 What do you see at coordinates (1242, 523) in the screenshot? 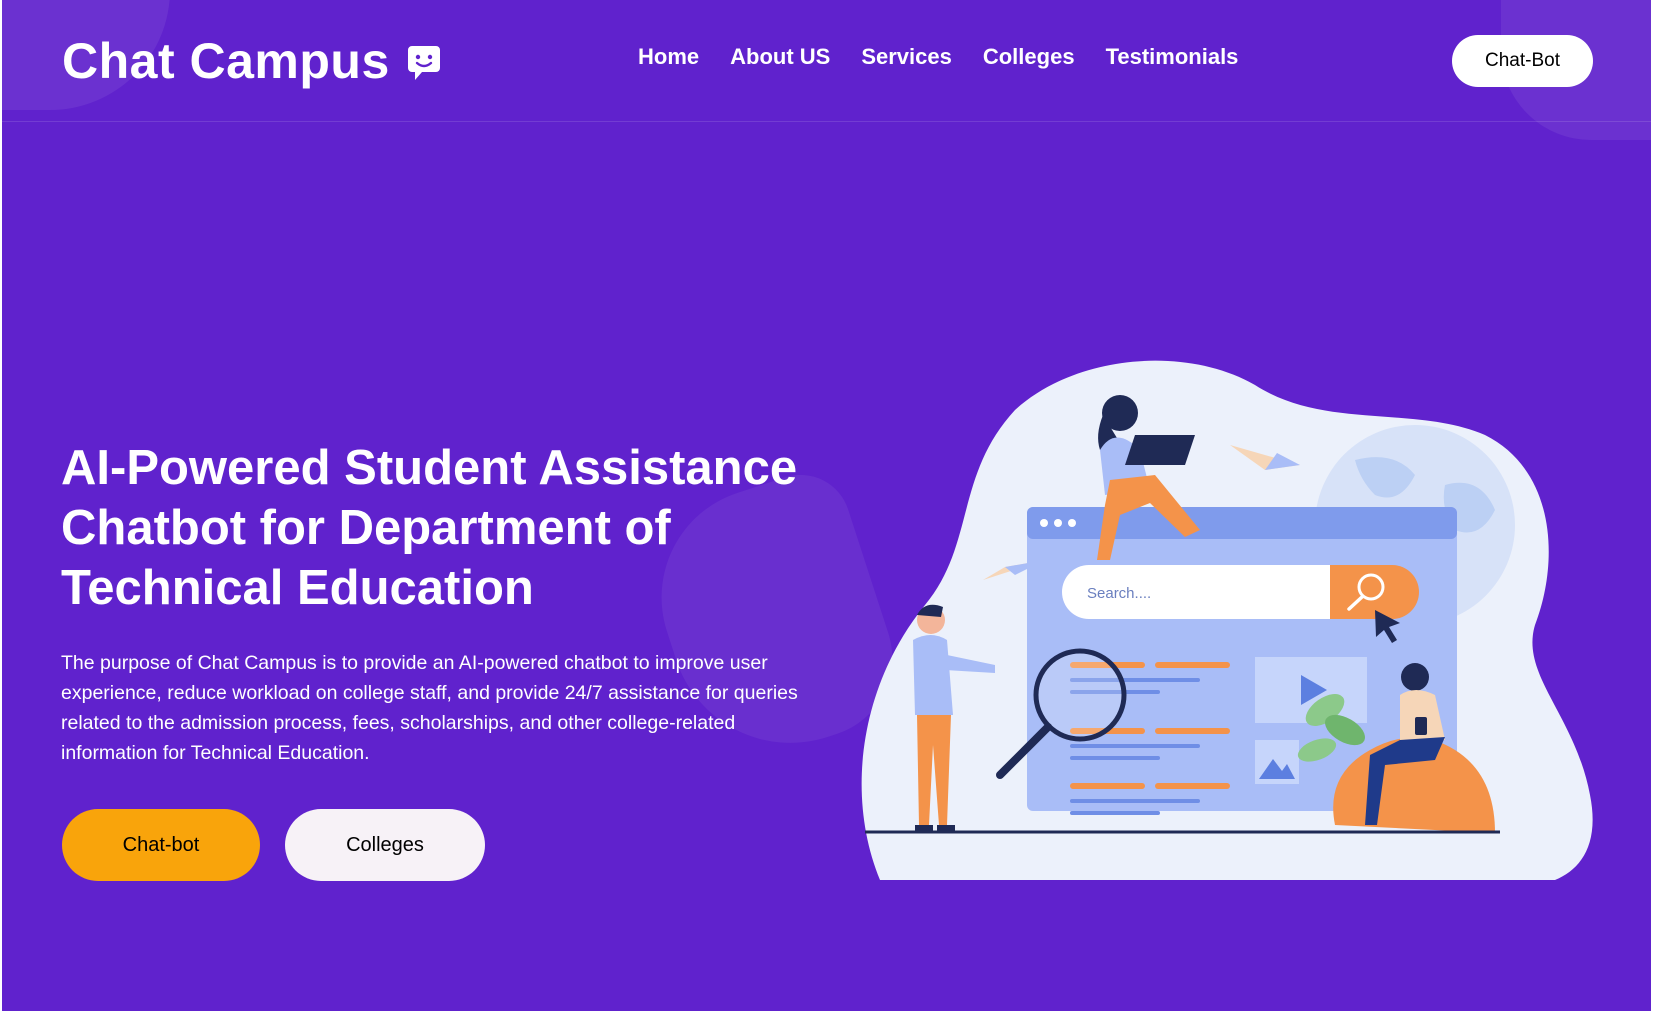
I see `browser-titlebar` at bounding box center [1242, 523].